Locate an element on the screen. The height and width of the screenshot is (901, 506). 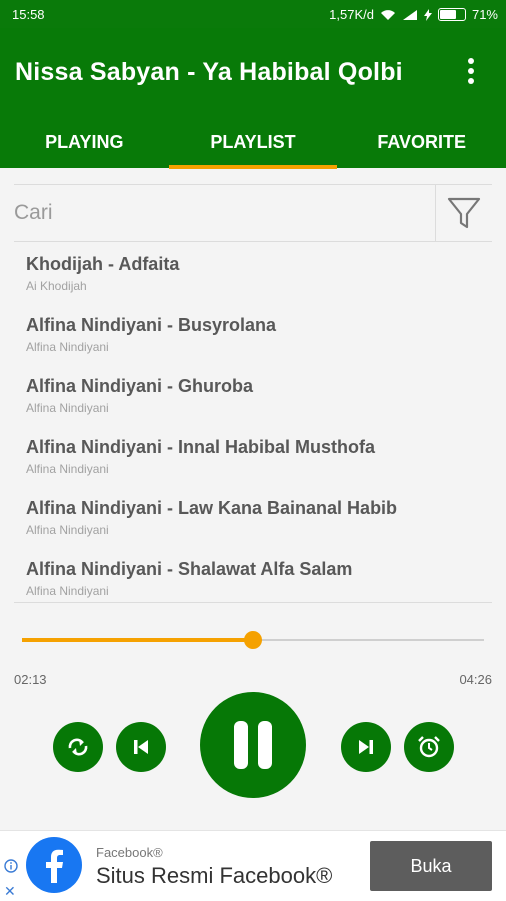
search-input is located at coordinates (219, 213).